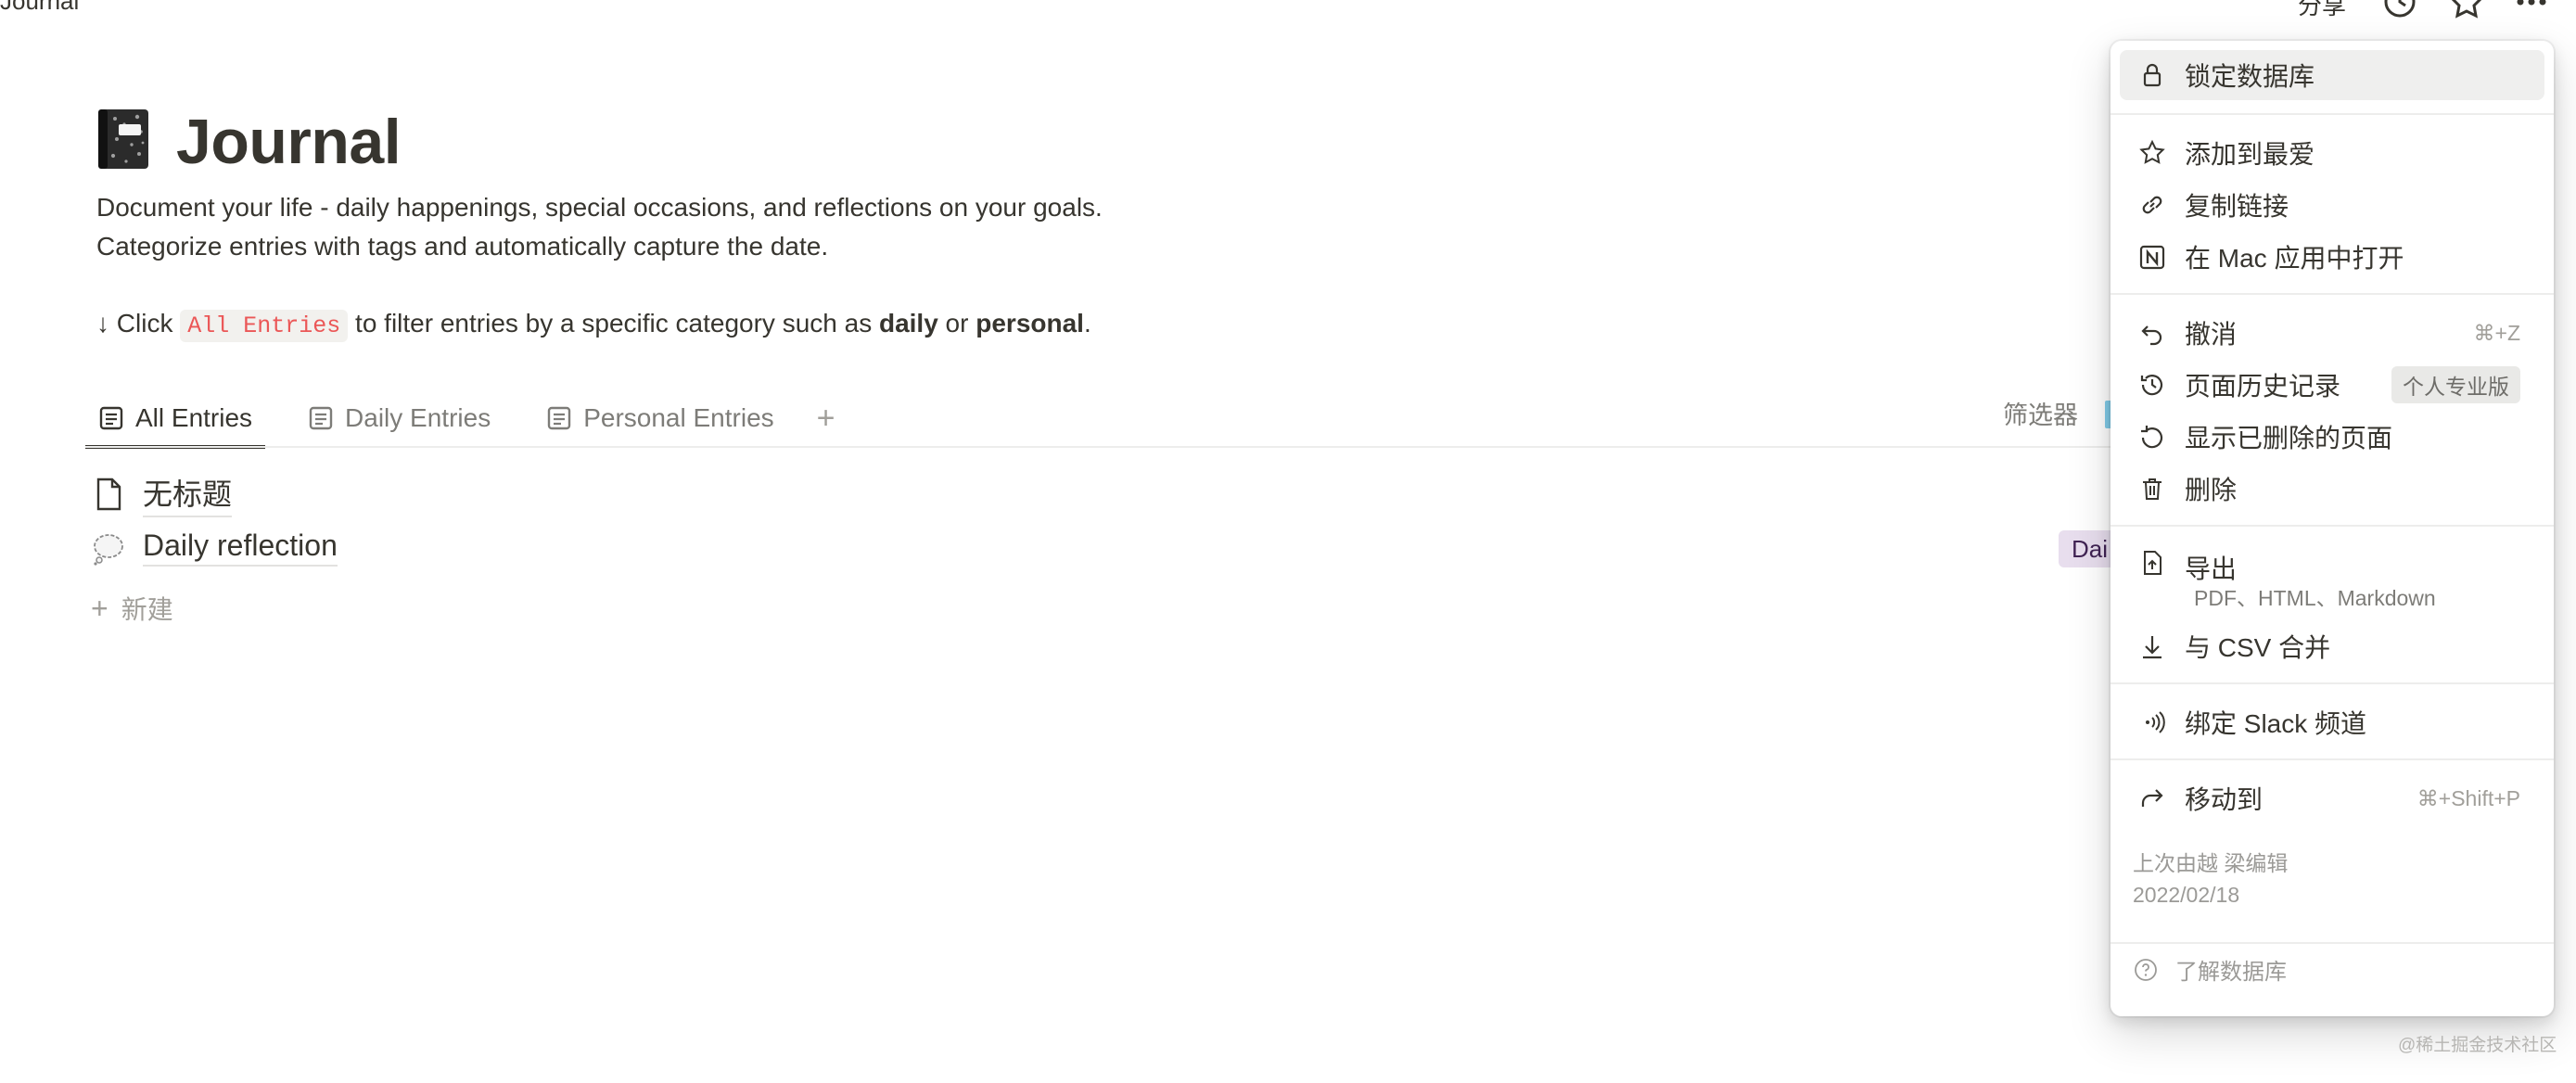  What do you see at coordinates (2152, 205) in the screenshot?
I see `link-icon` at bounding box center [2152, 205].